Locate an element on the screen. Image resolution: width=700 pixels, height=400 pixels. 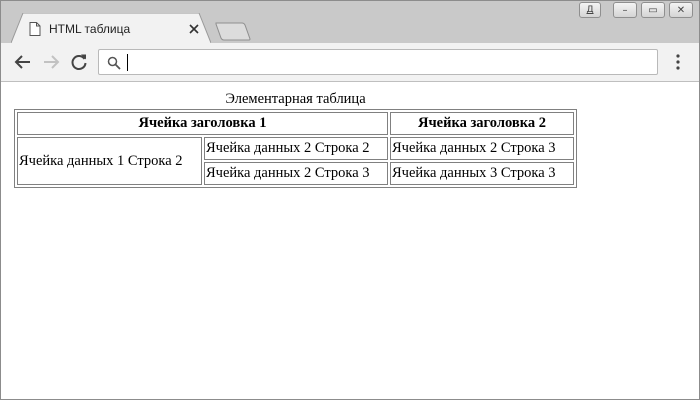
browser-toolbar is located at coordinates (350, 62).